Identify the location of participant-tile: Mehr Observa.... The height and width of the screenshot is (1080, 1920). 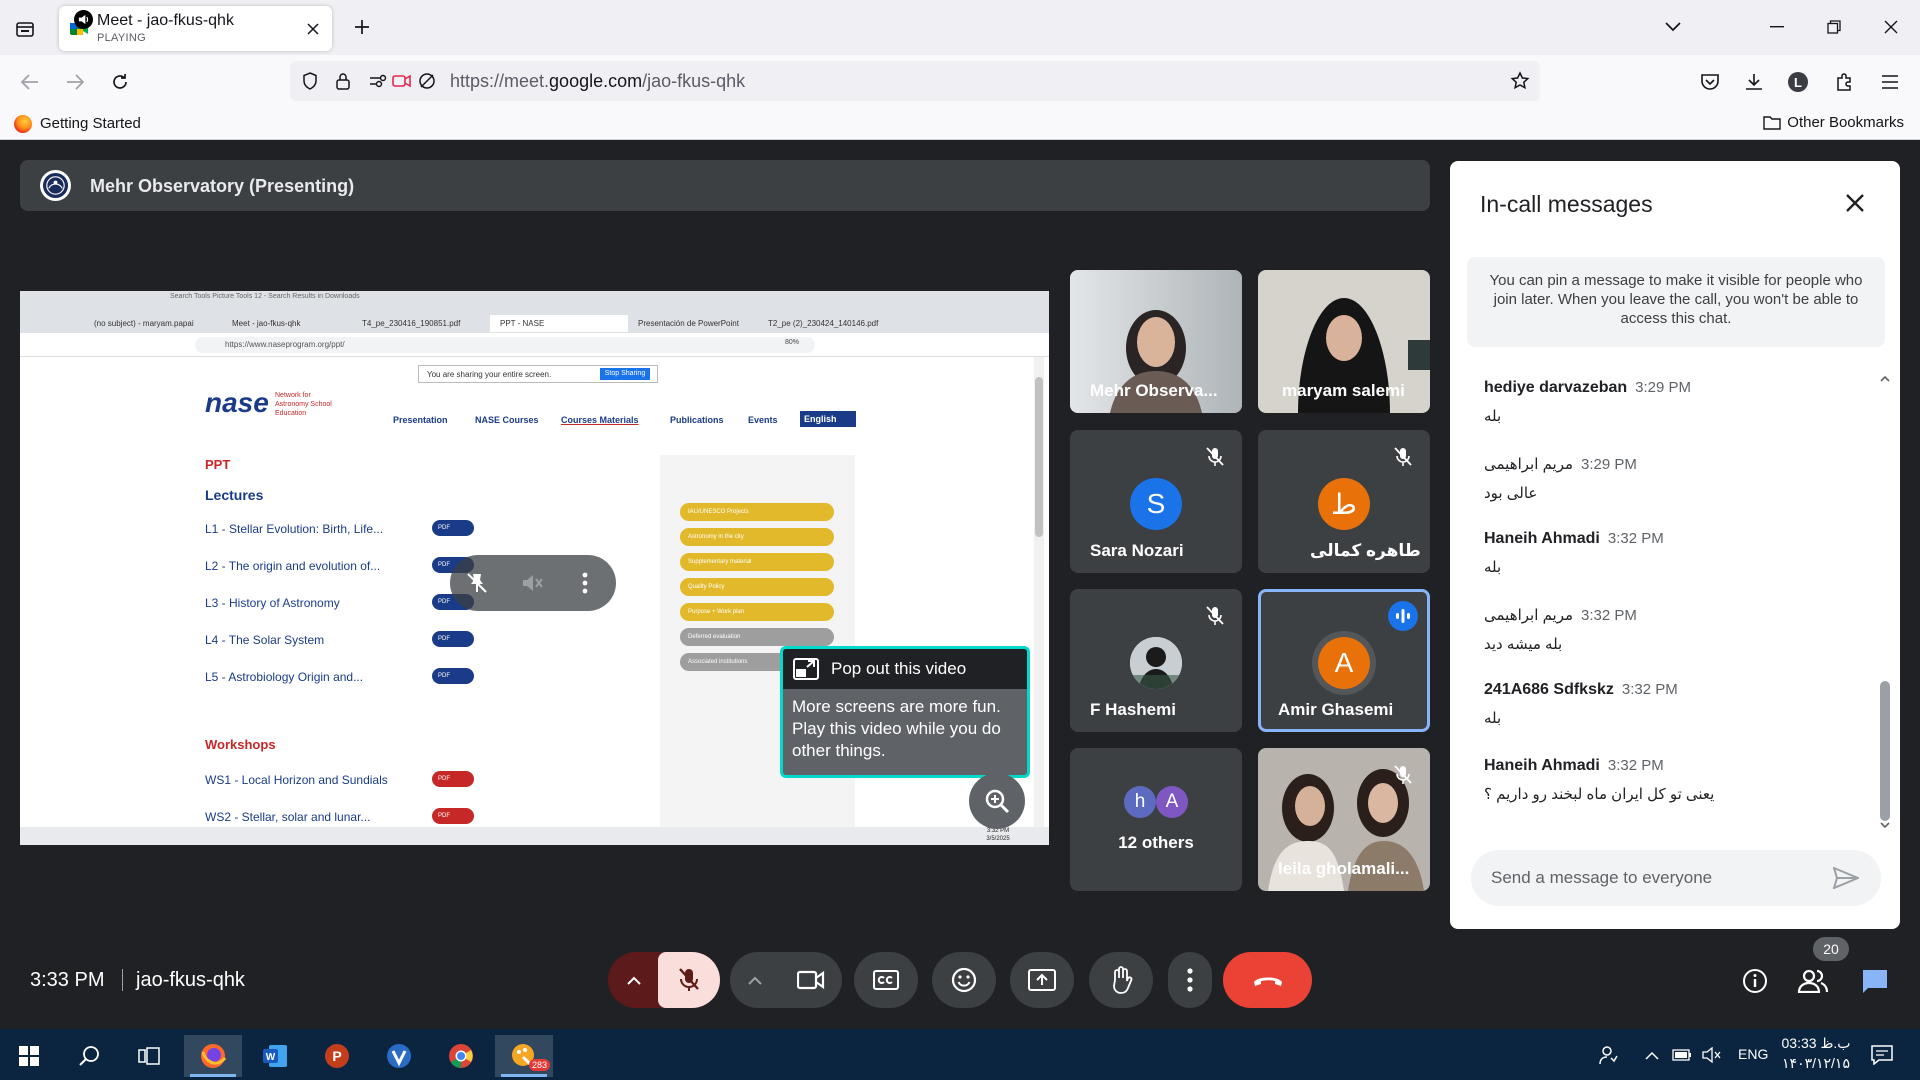
(1156, 341).